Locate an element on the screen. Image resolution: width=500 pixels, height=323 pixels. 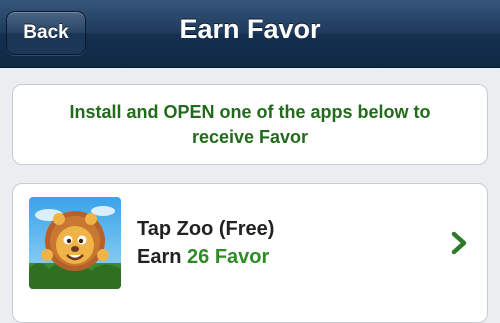
back-button: Back is located at coordinates (46, 33).